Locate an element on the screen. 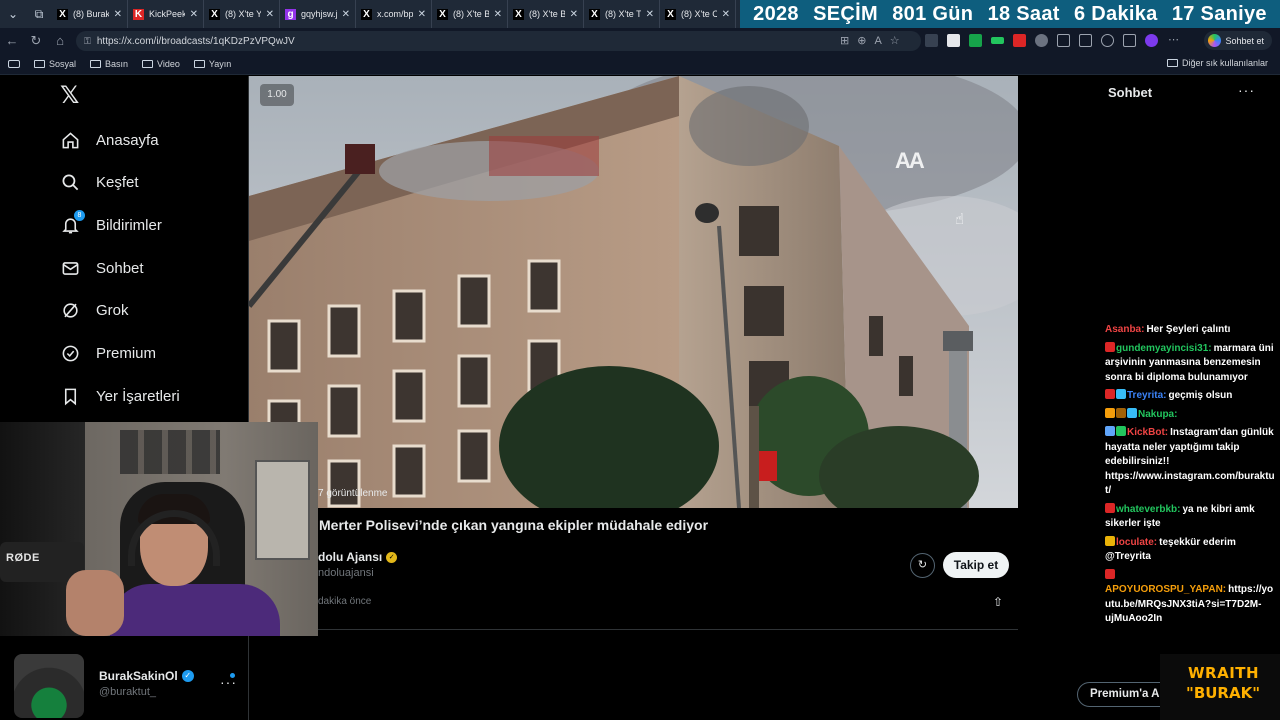 The image size is (1280, 720). profile-avatar-icon is located at coordinates (1151, 40).